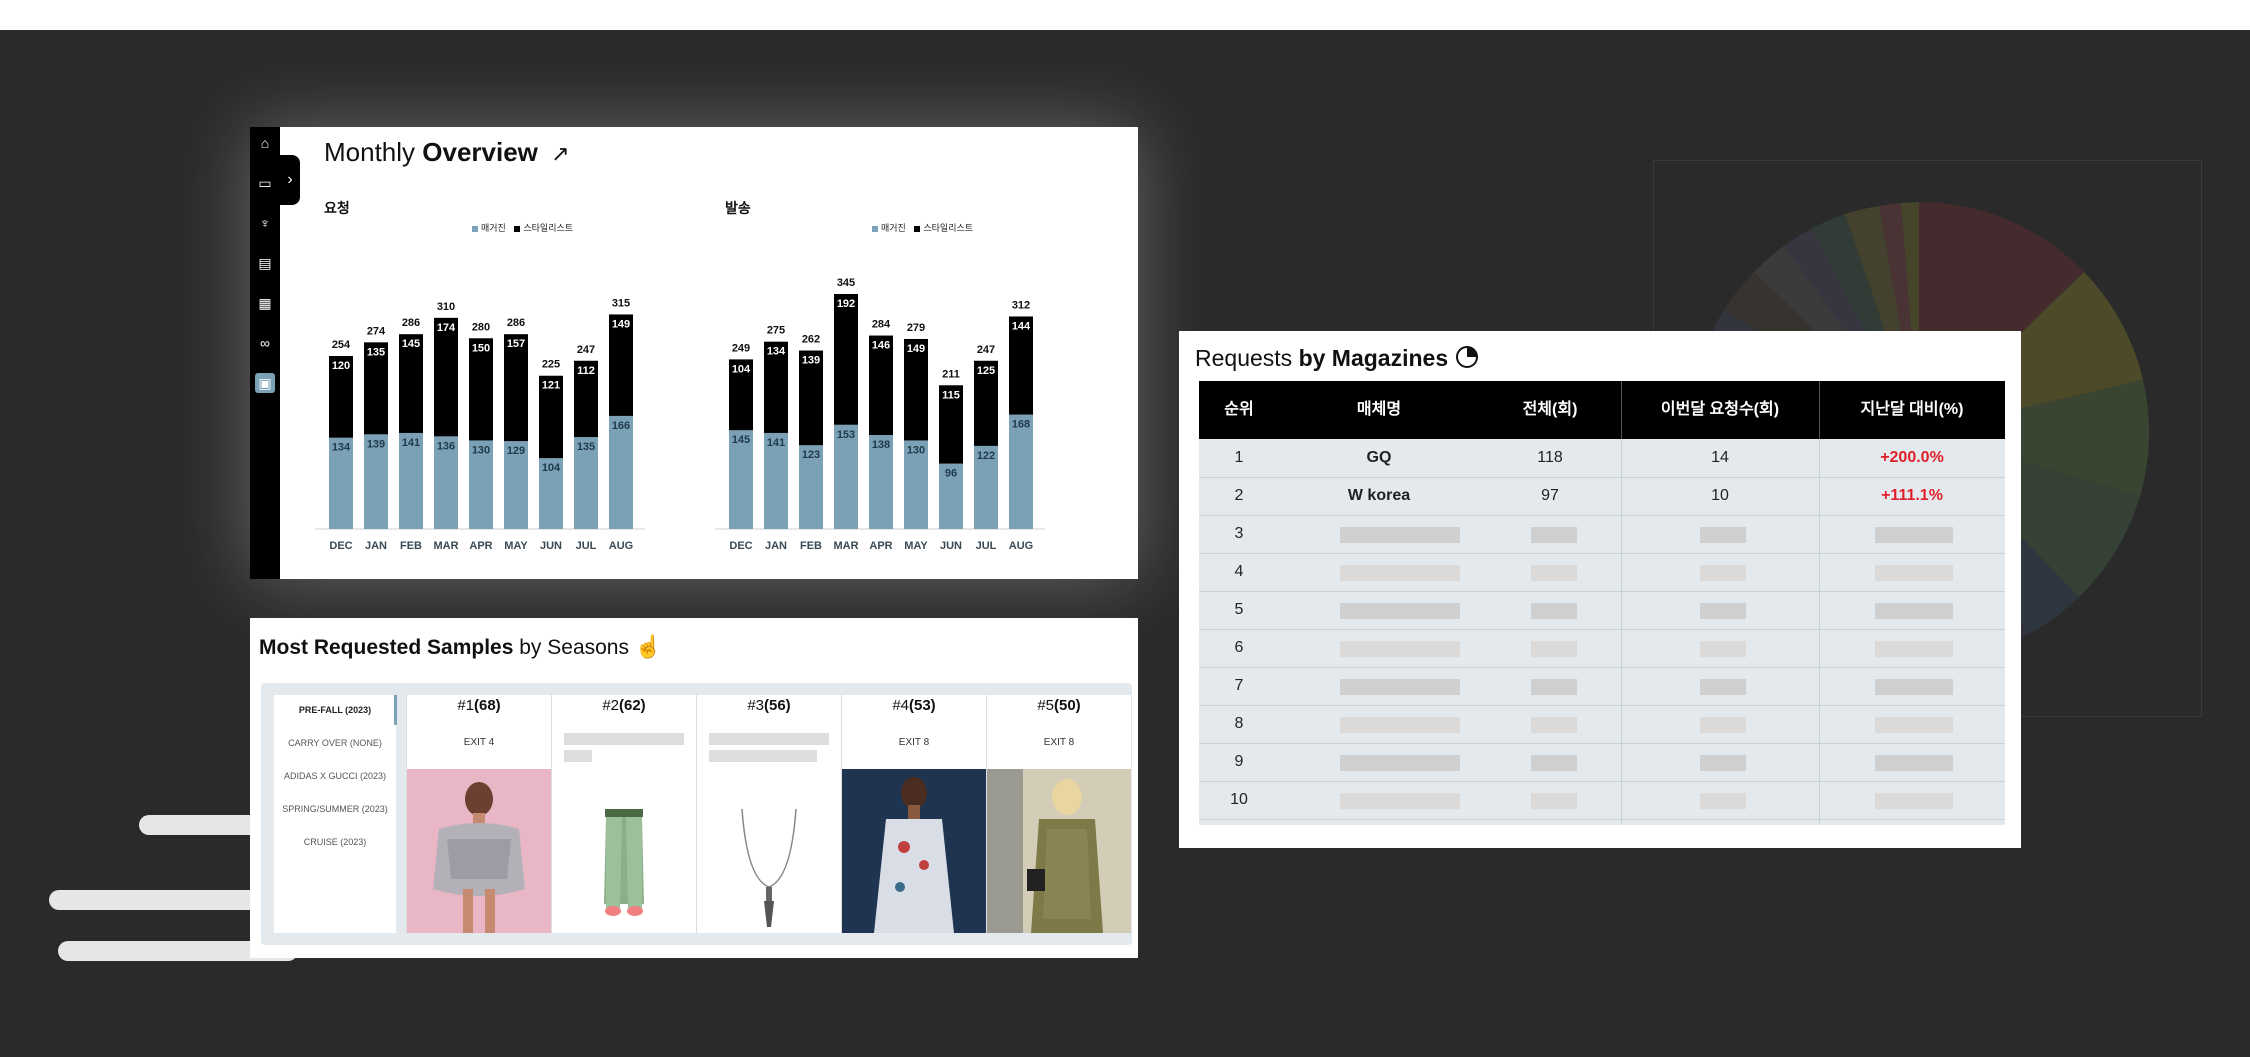 This screenshot has width=2250, height=1057. I want to click on column-header: 이번달 요청수(회), so click(1720, 410).